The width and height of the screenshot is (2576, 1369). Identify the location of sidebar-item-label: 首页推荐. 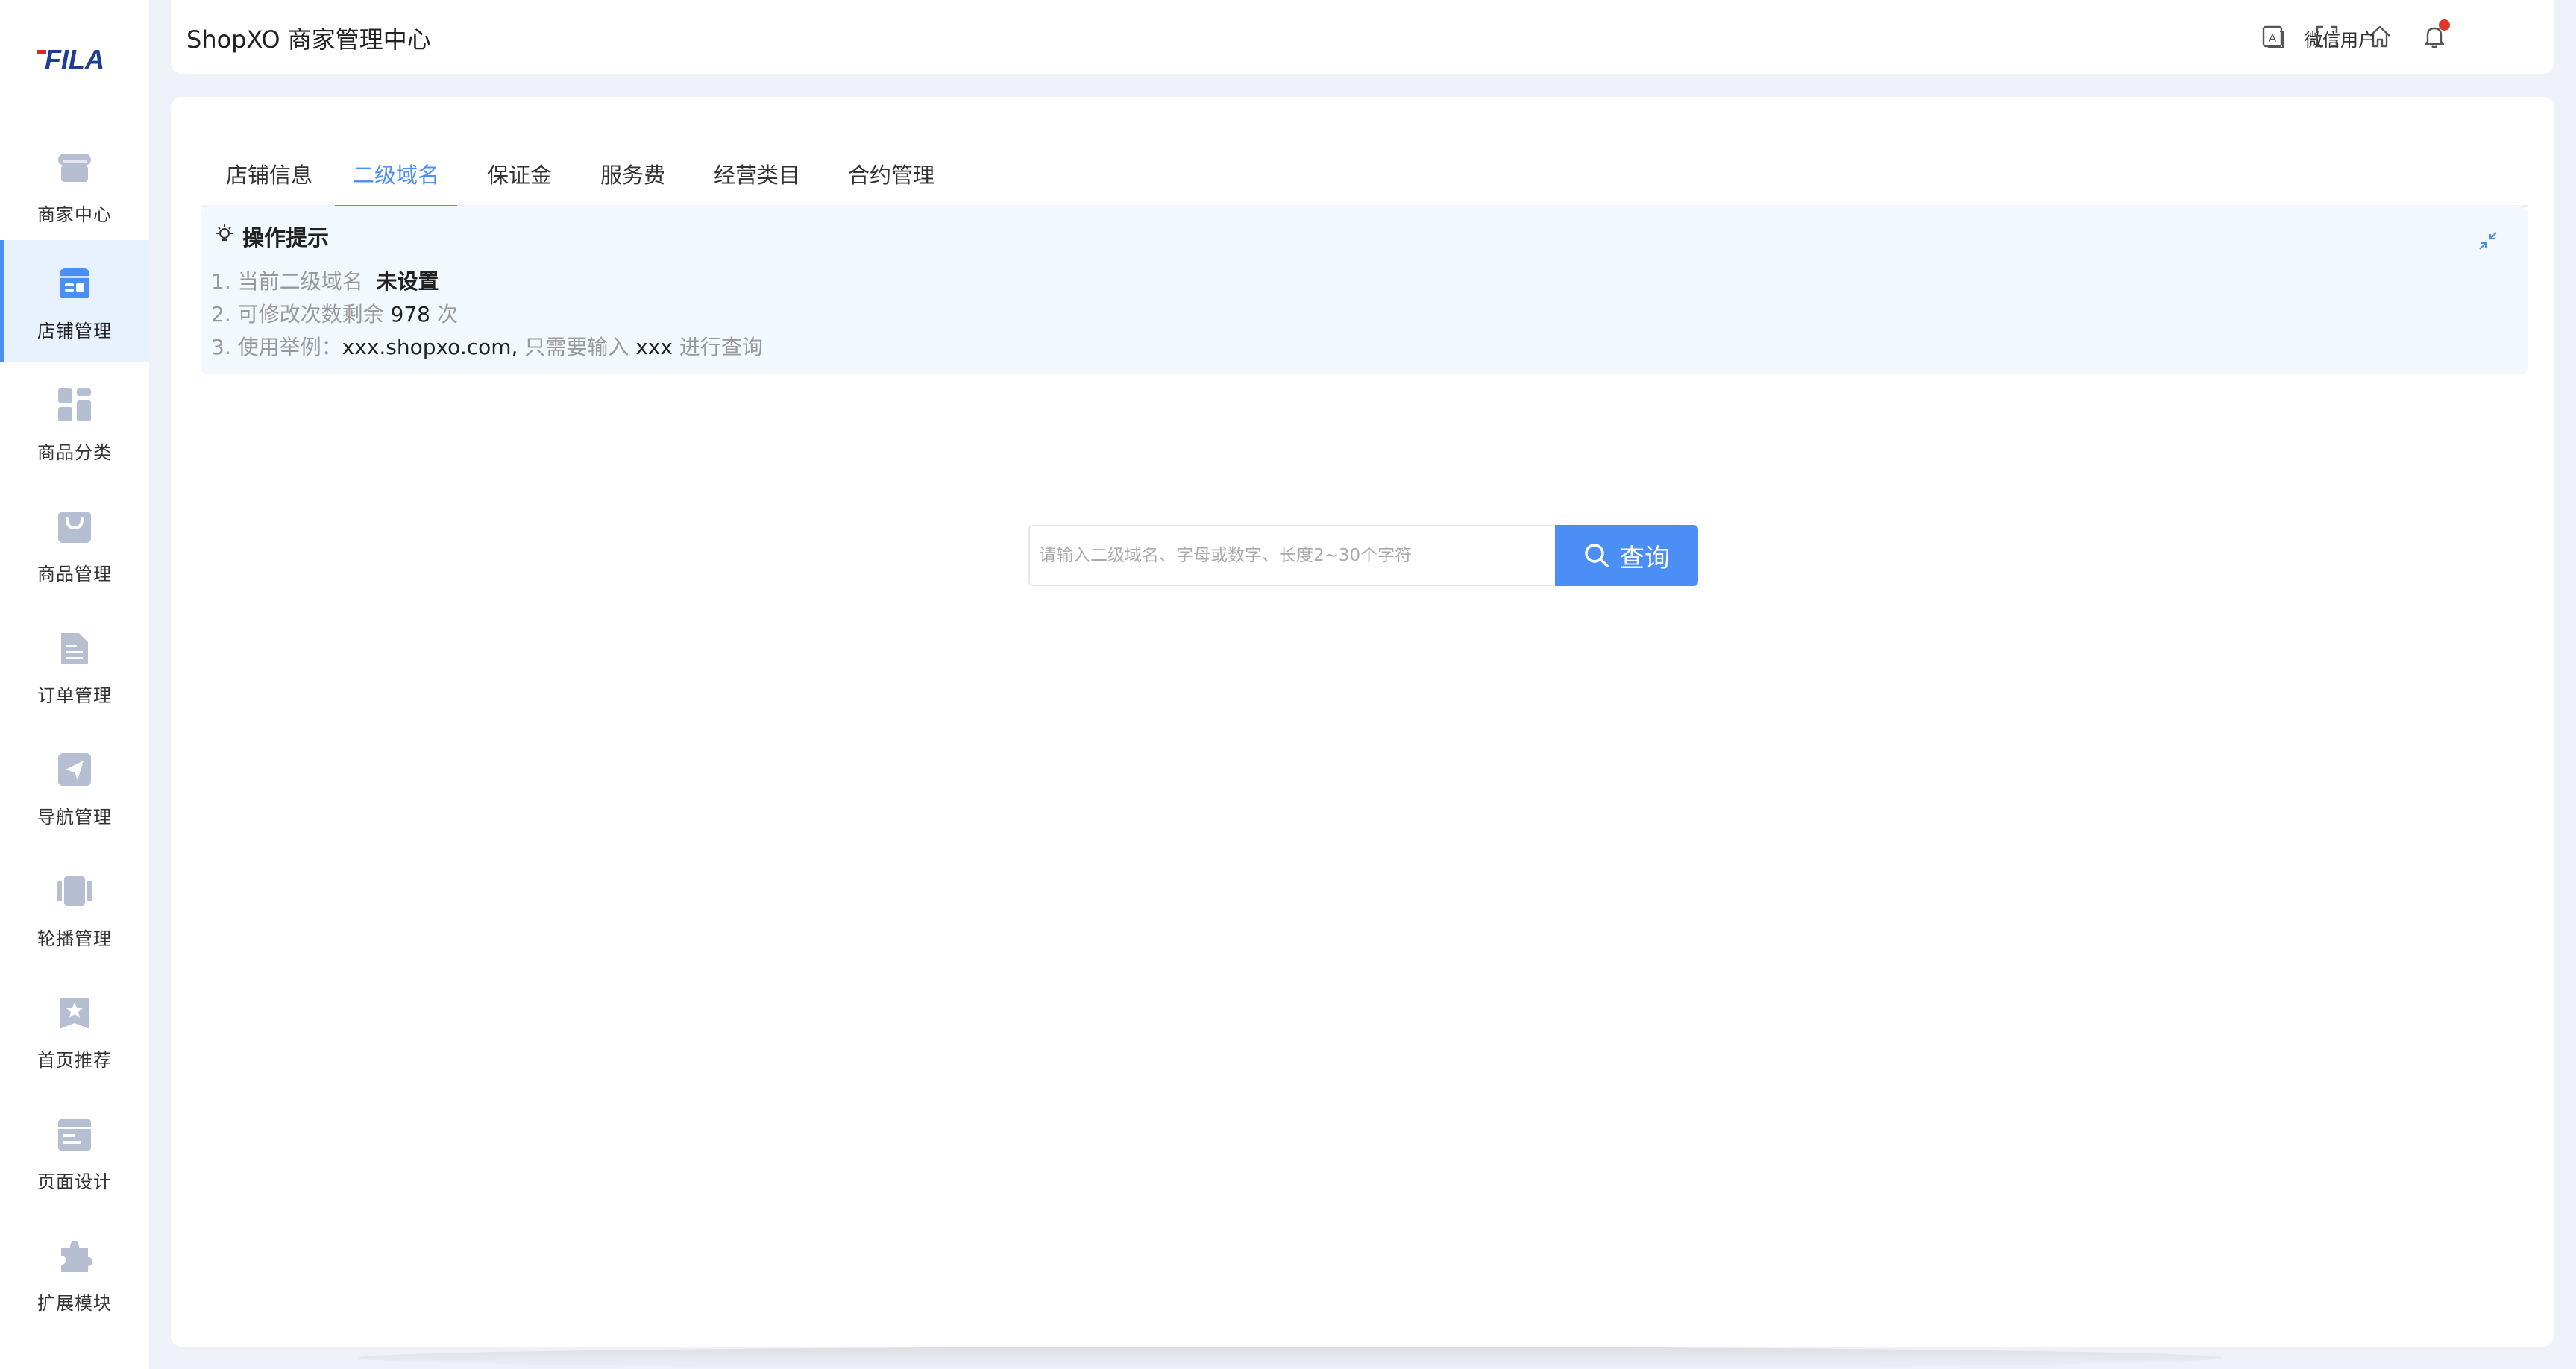
(75, 1061).